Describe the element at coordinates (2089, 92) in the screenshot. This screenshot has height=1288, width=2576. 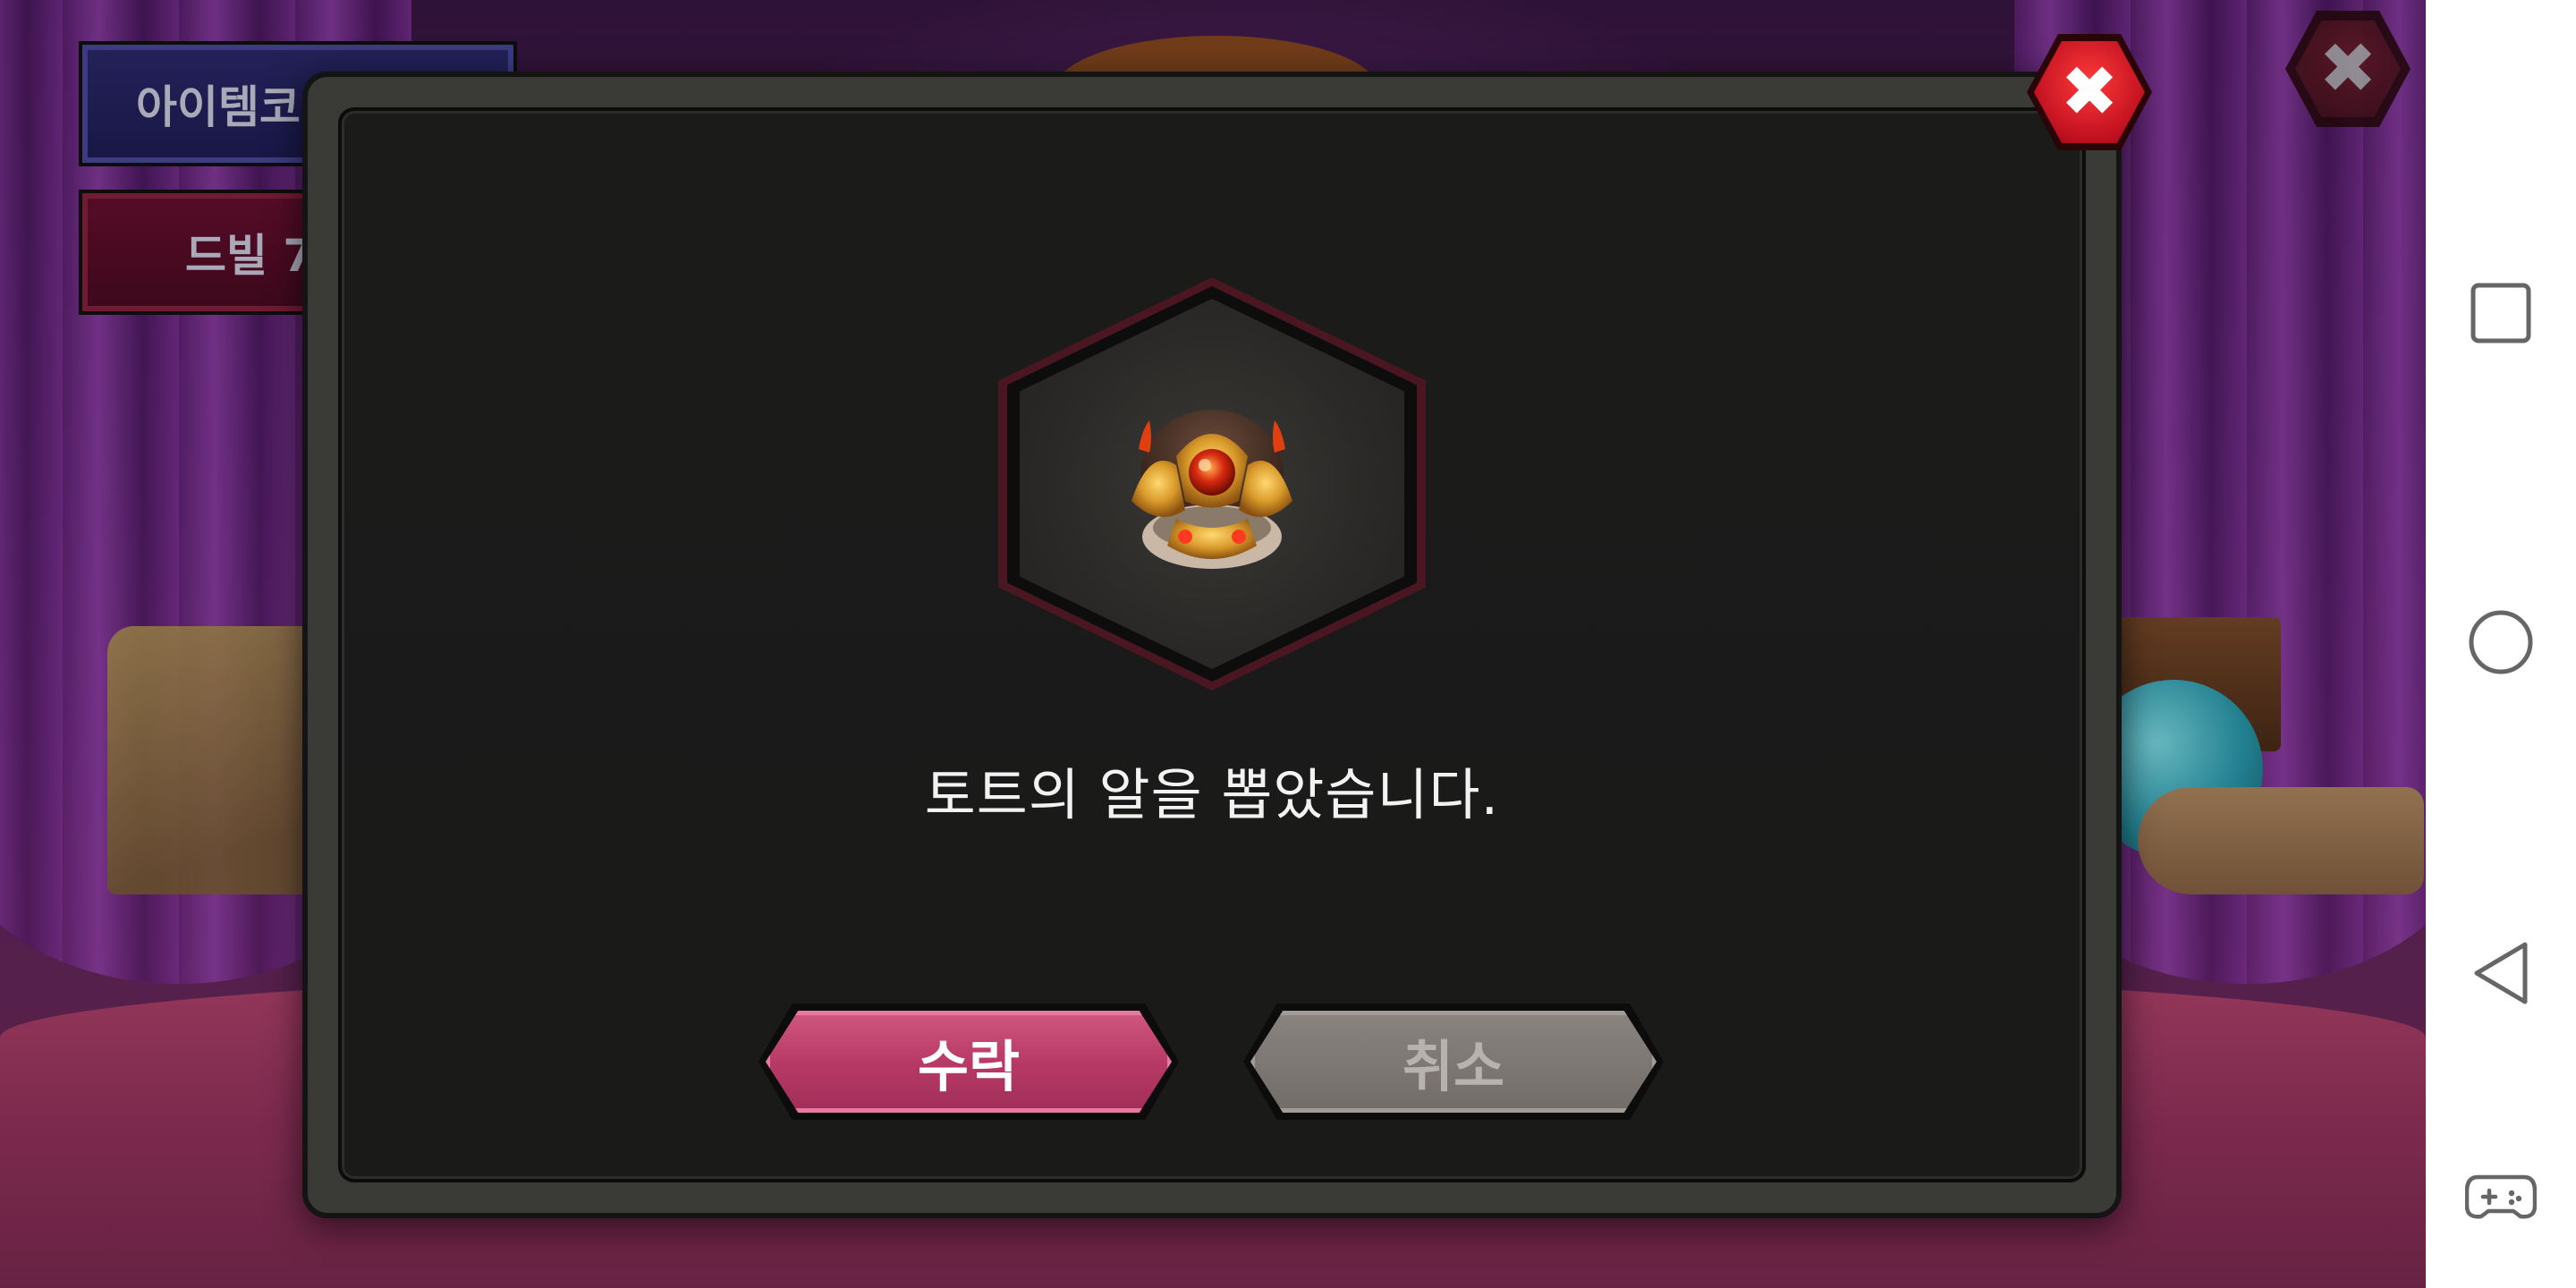
I see `close-icon: ✖` at that location.